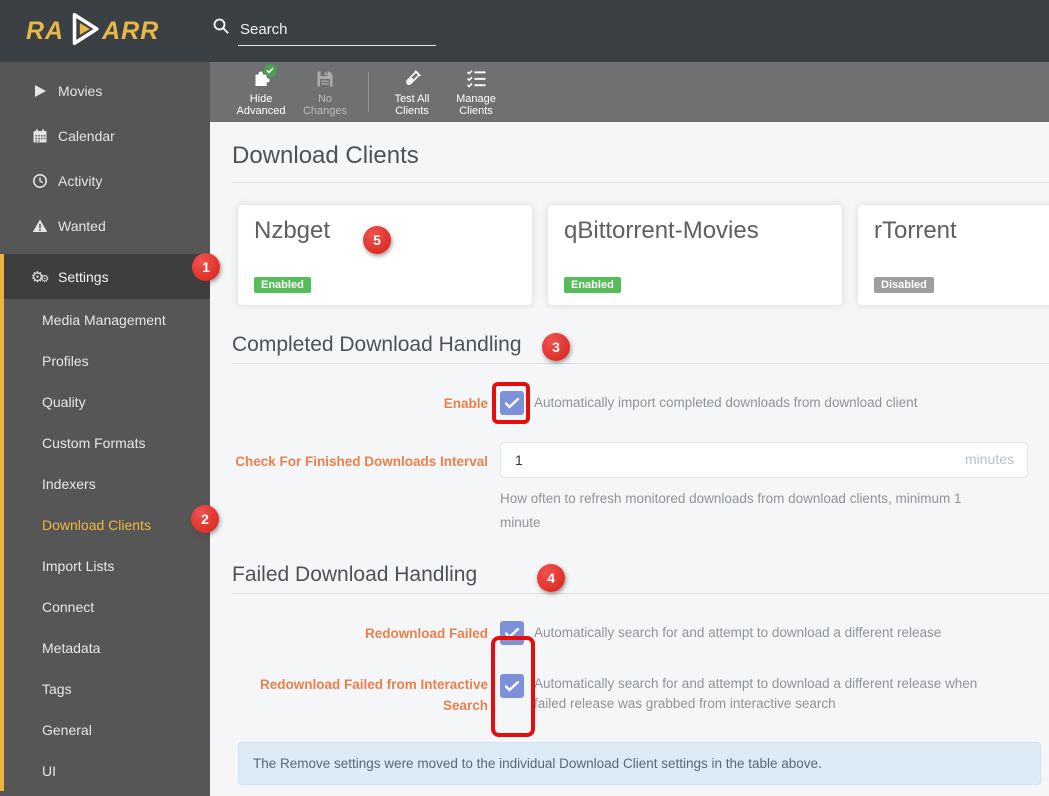  I want to click on toolbar-button-label: No Changes, so click(325, 104).